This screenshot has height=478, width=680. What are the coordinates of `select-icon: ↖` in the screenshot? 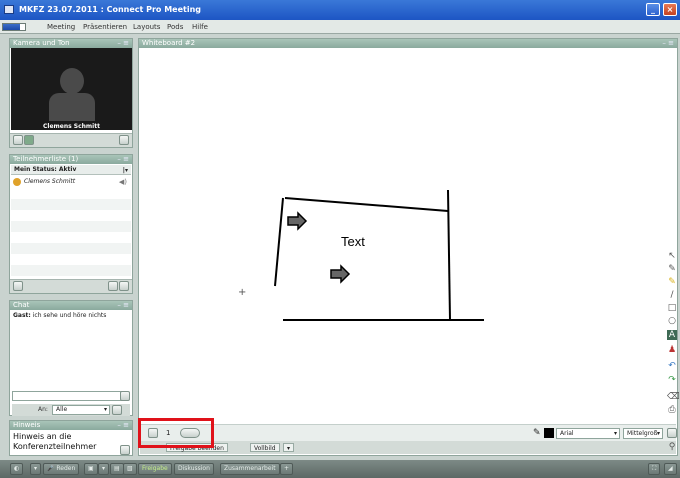 It's located at (672, 256).